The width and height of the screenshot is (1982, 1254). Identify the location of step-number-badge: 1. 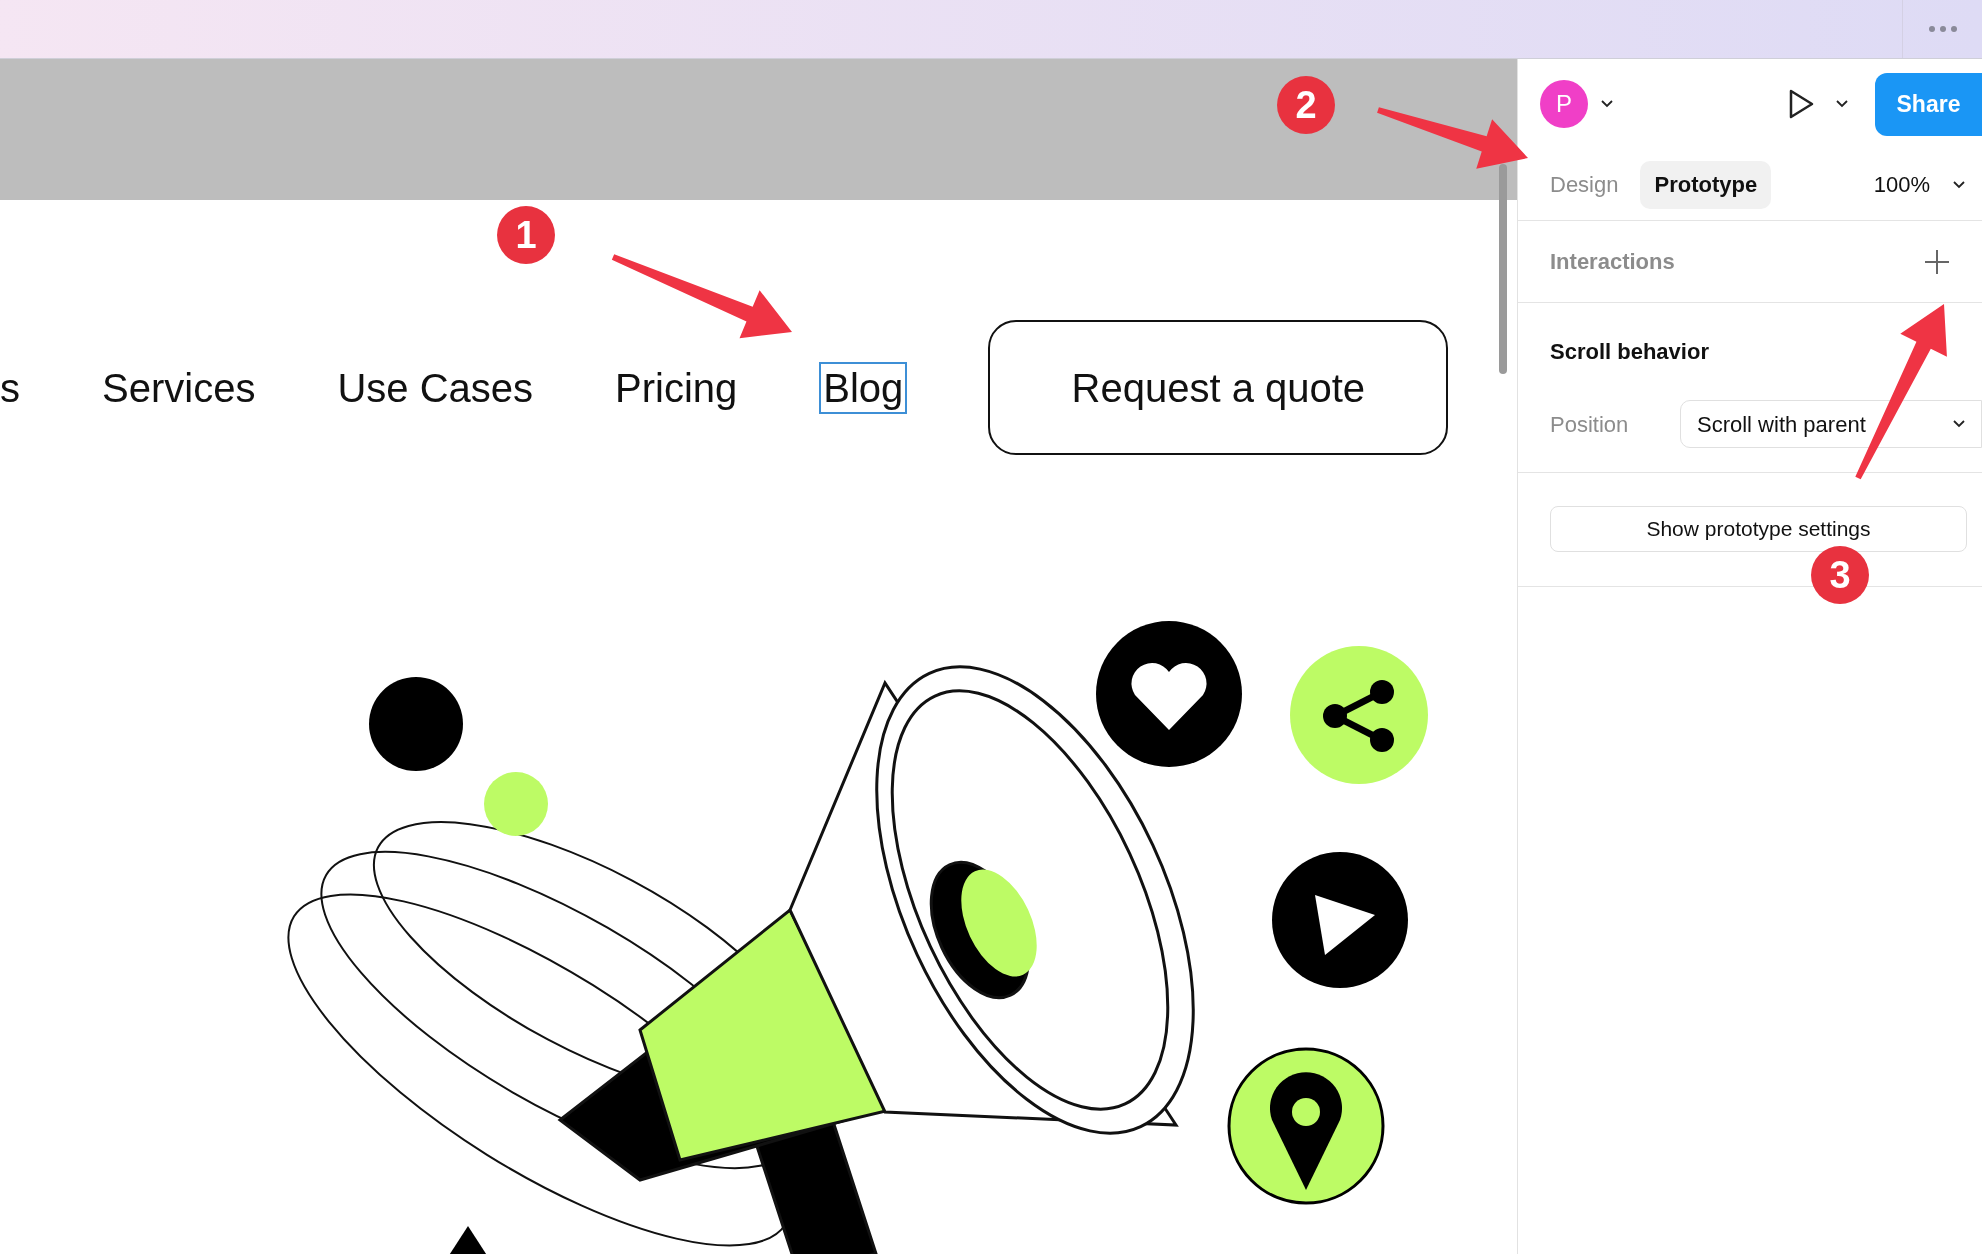
(526, 235).